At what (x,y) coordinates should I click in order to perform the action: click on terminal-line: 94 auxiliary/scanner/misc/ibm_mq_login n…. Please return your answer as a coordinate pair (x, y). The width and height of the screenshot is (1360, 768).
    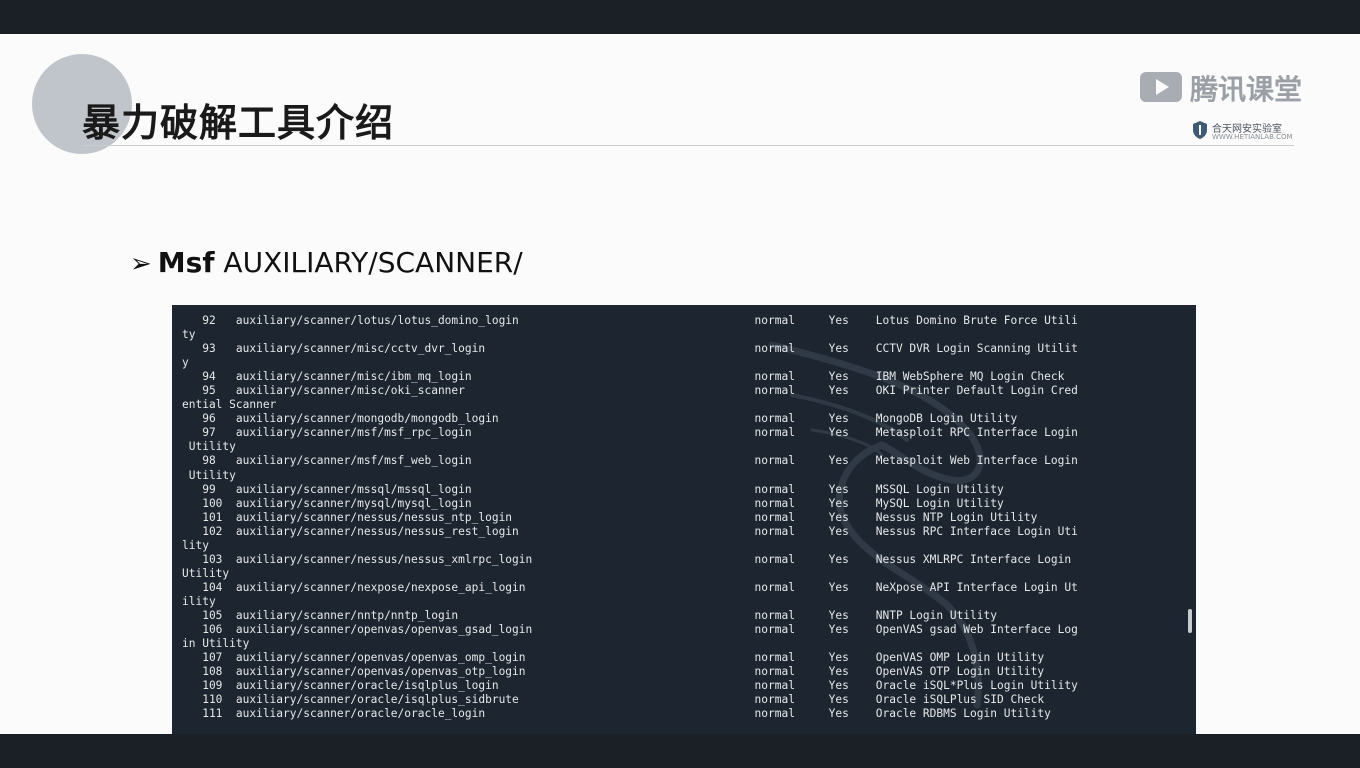
    Looking at the image, I should click on (623, 377).